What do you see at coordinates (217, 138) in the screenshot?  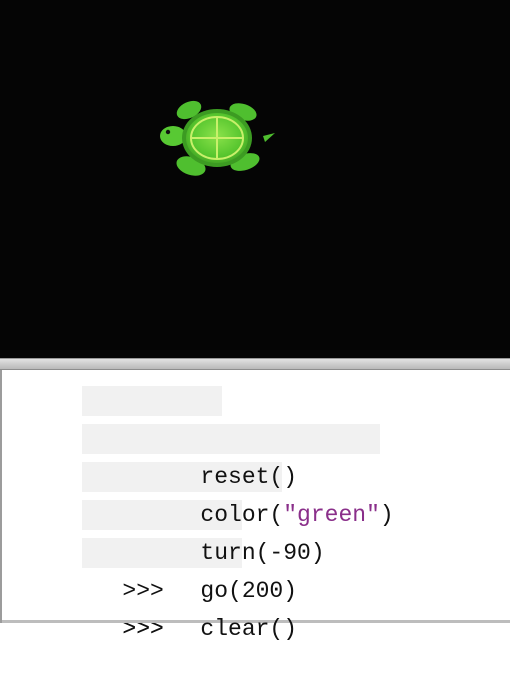 I see `turtle-icon` at bounding box center [217, 138].